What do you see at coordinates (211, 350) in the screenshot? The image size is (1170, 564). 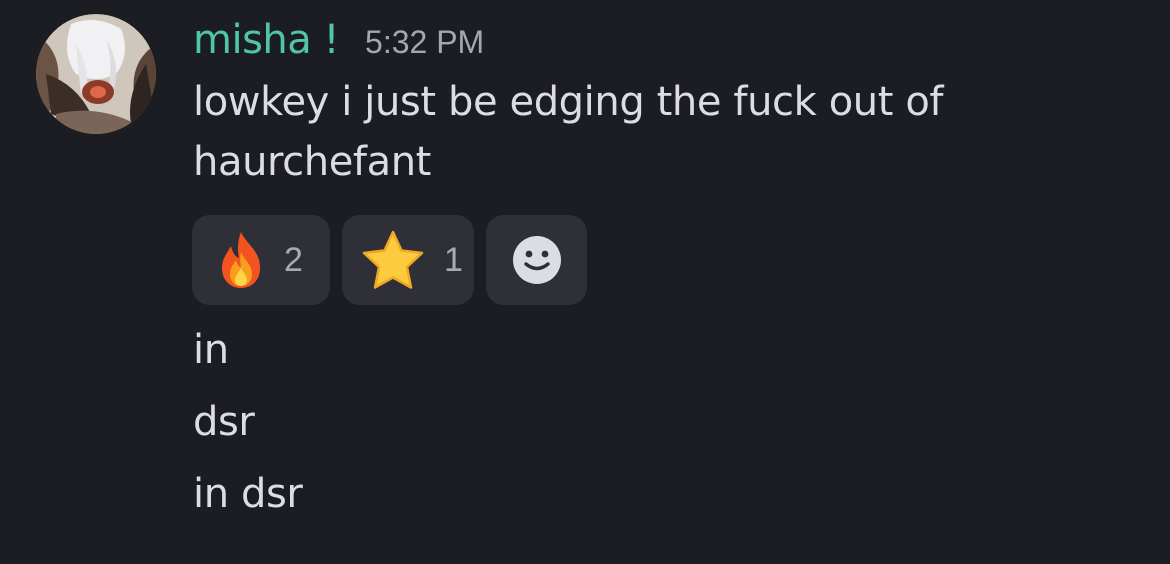 I see `message-text: in` at bounding box center [211, 350].